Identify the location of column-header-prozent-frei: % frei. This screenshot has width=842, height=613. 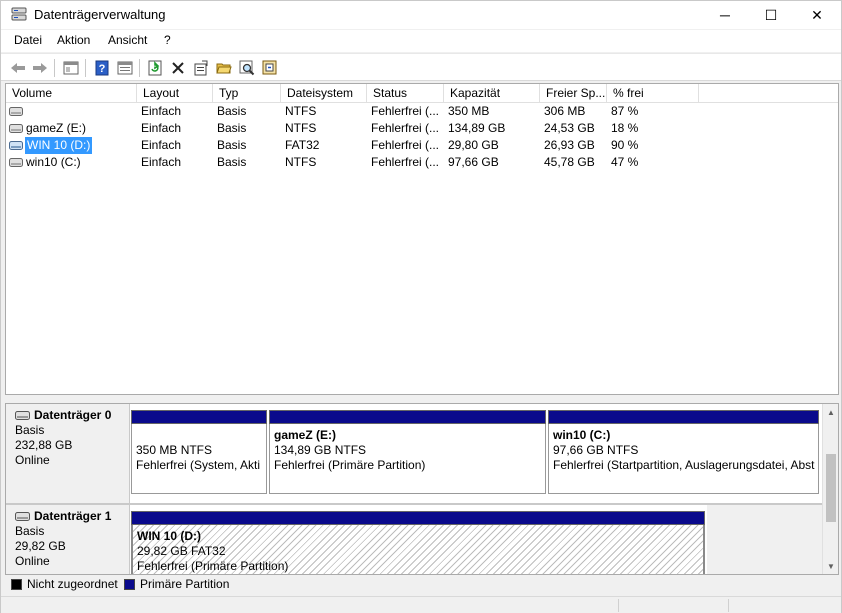
(653, 93).